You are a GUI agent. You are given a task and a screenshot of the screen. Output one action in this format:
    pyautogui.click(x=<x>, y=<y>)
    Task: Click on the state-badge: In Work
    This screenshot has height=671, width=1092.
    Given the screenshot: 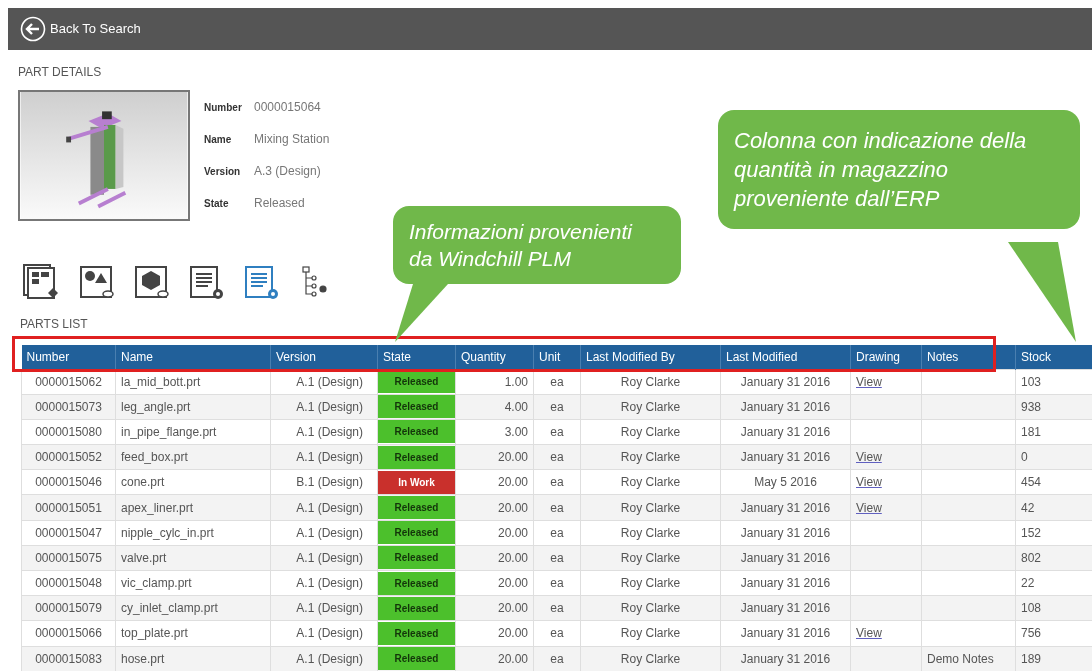 What is the action you would take?
    pyautogui.click(x=416, y=482)
    